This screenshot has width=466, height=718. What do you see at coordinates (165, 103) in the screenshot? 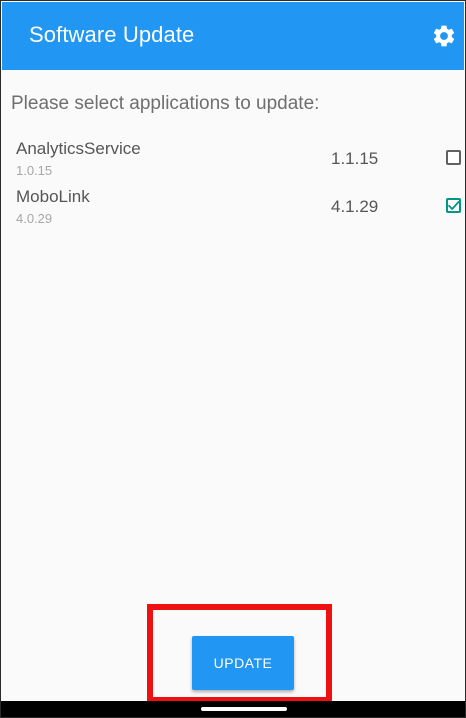
I see `instruction-text: Please select applications to update:` at bounding box center [165, 103].